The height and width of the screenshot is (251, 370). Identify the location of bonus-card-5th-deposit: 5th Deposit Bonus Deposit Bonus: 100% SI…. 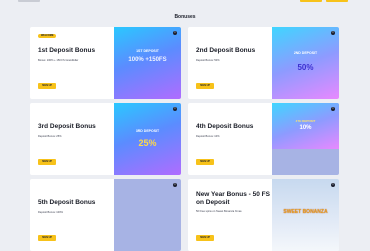
(105, 215).